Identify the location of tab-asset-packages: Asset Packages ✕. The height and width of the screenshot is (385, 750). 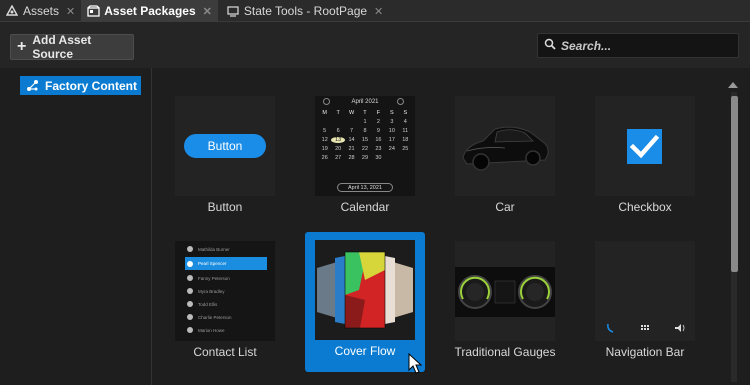
(149, 11).